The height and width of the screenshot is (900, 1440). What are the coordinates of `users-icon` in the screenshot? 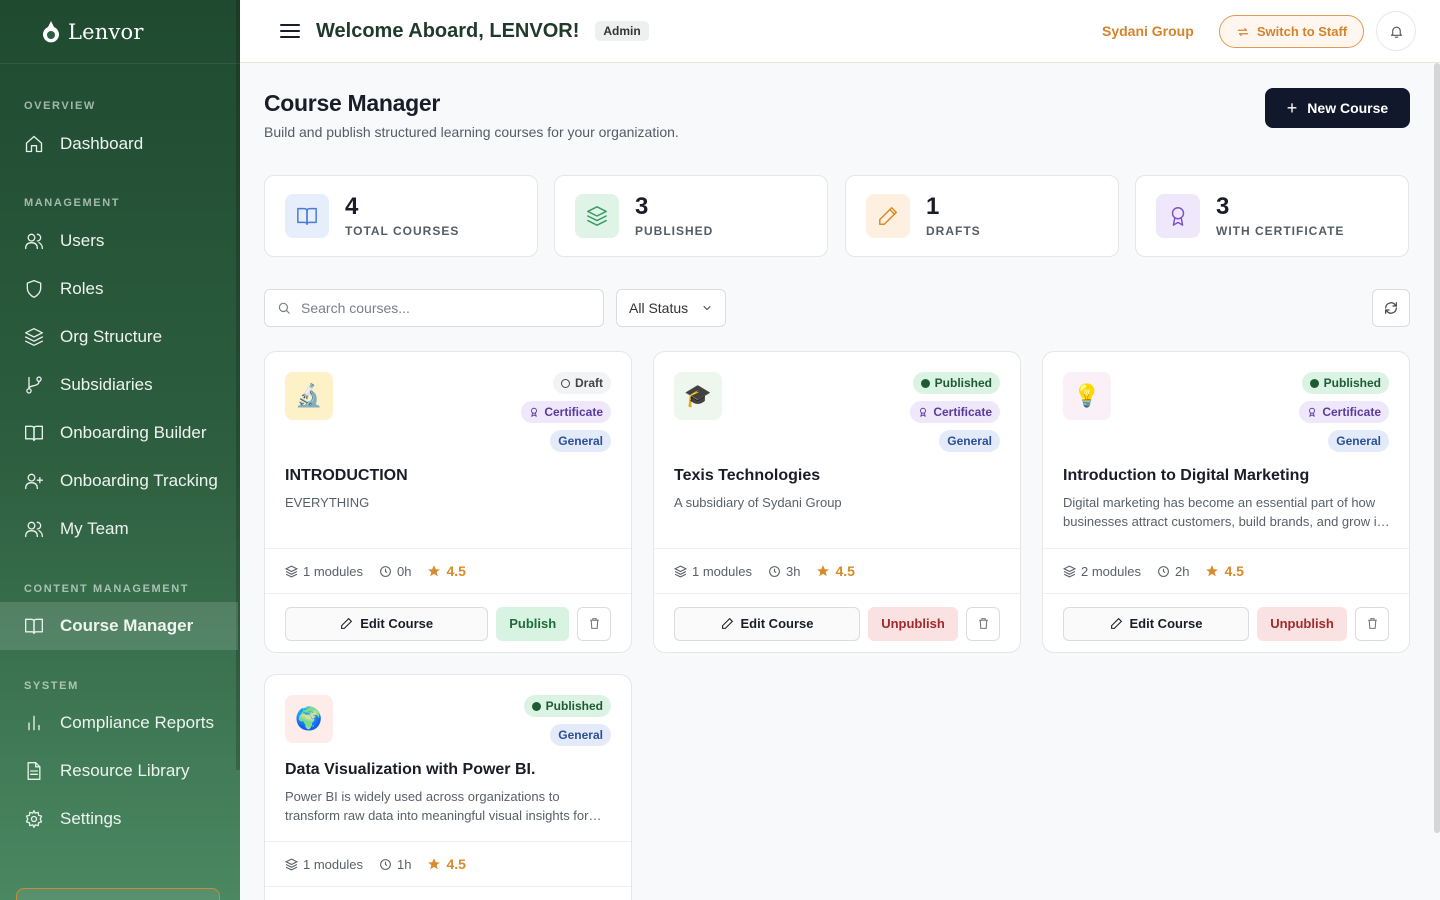 It's located at (34, 241).